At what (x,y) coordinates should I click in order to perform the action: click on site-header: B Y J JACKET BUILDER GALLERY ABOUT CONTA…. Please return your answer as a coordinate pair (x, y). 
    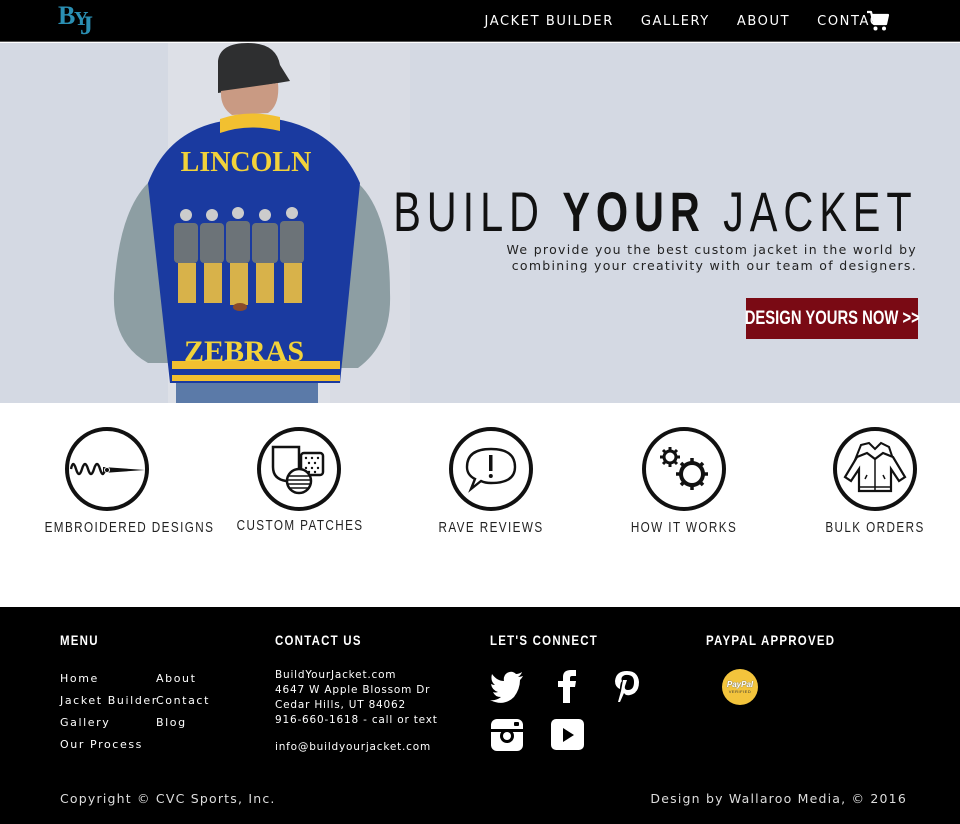
    Looking at the image, I should click on (480, 21).